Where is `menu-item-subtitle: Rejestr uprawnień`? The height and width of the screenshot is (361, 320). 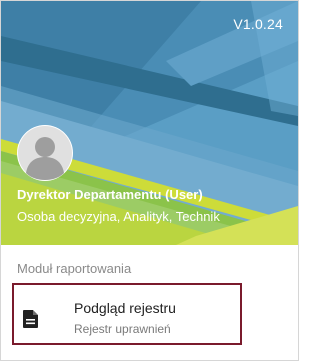
menu-item-subtitle: Rejestr uprawnień is located at coordinates (122, 329).